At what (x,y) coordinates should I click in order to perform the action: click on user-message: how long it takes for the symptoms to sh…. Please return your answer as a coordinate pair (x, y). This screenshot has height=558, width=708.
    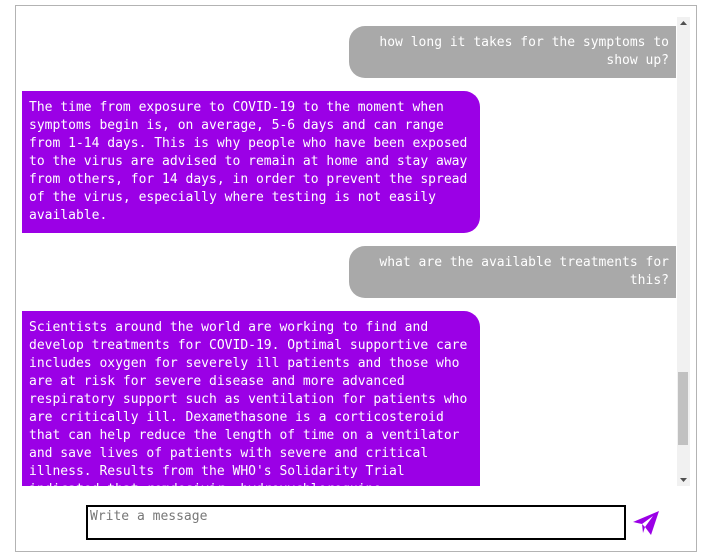
    Looking at the image, I should click on (512, 52).